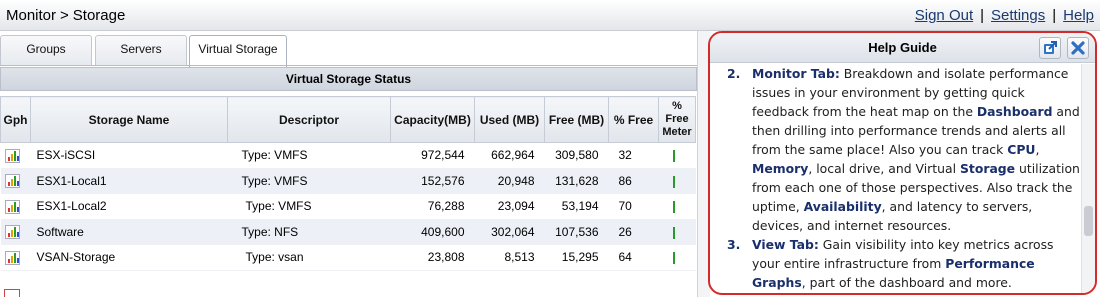 The height and width of the screenshot is (297, 1100). Describe the element at coordinates (576, 232) in the screenshot. I see `free: 107,536` at that location.